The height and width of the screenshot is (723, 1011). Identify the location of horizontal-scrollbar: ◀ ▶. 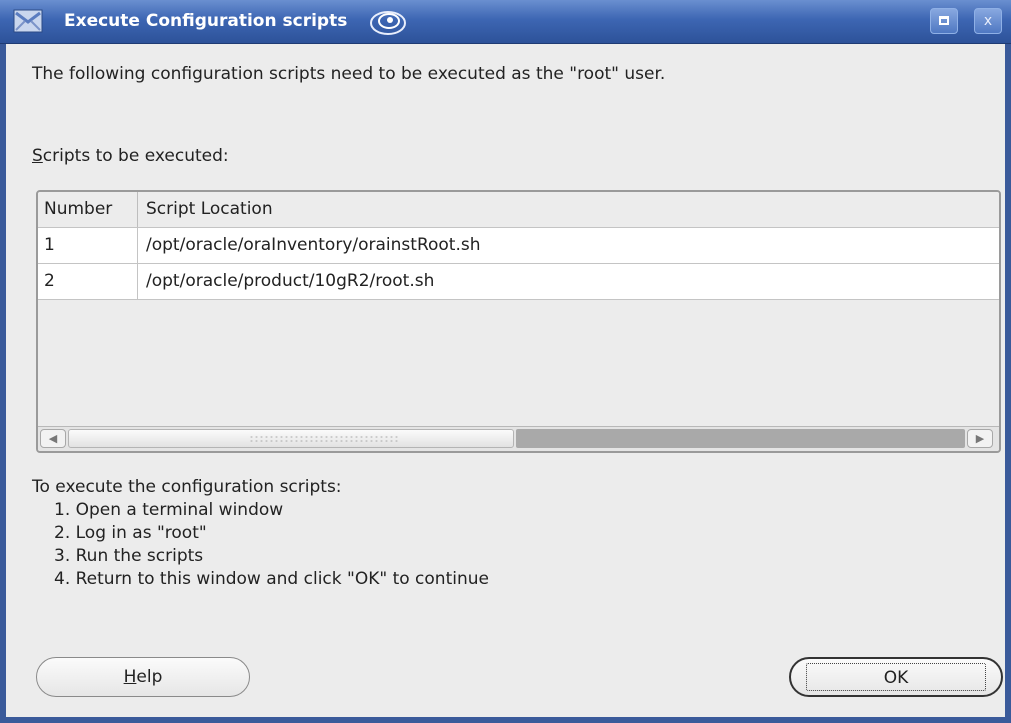
(518, 438).